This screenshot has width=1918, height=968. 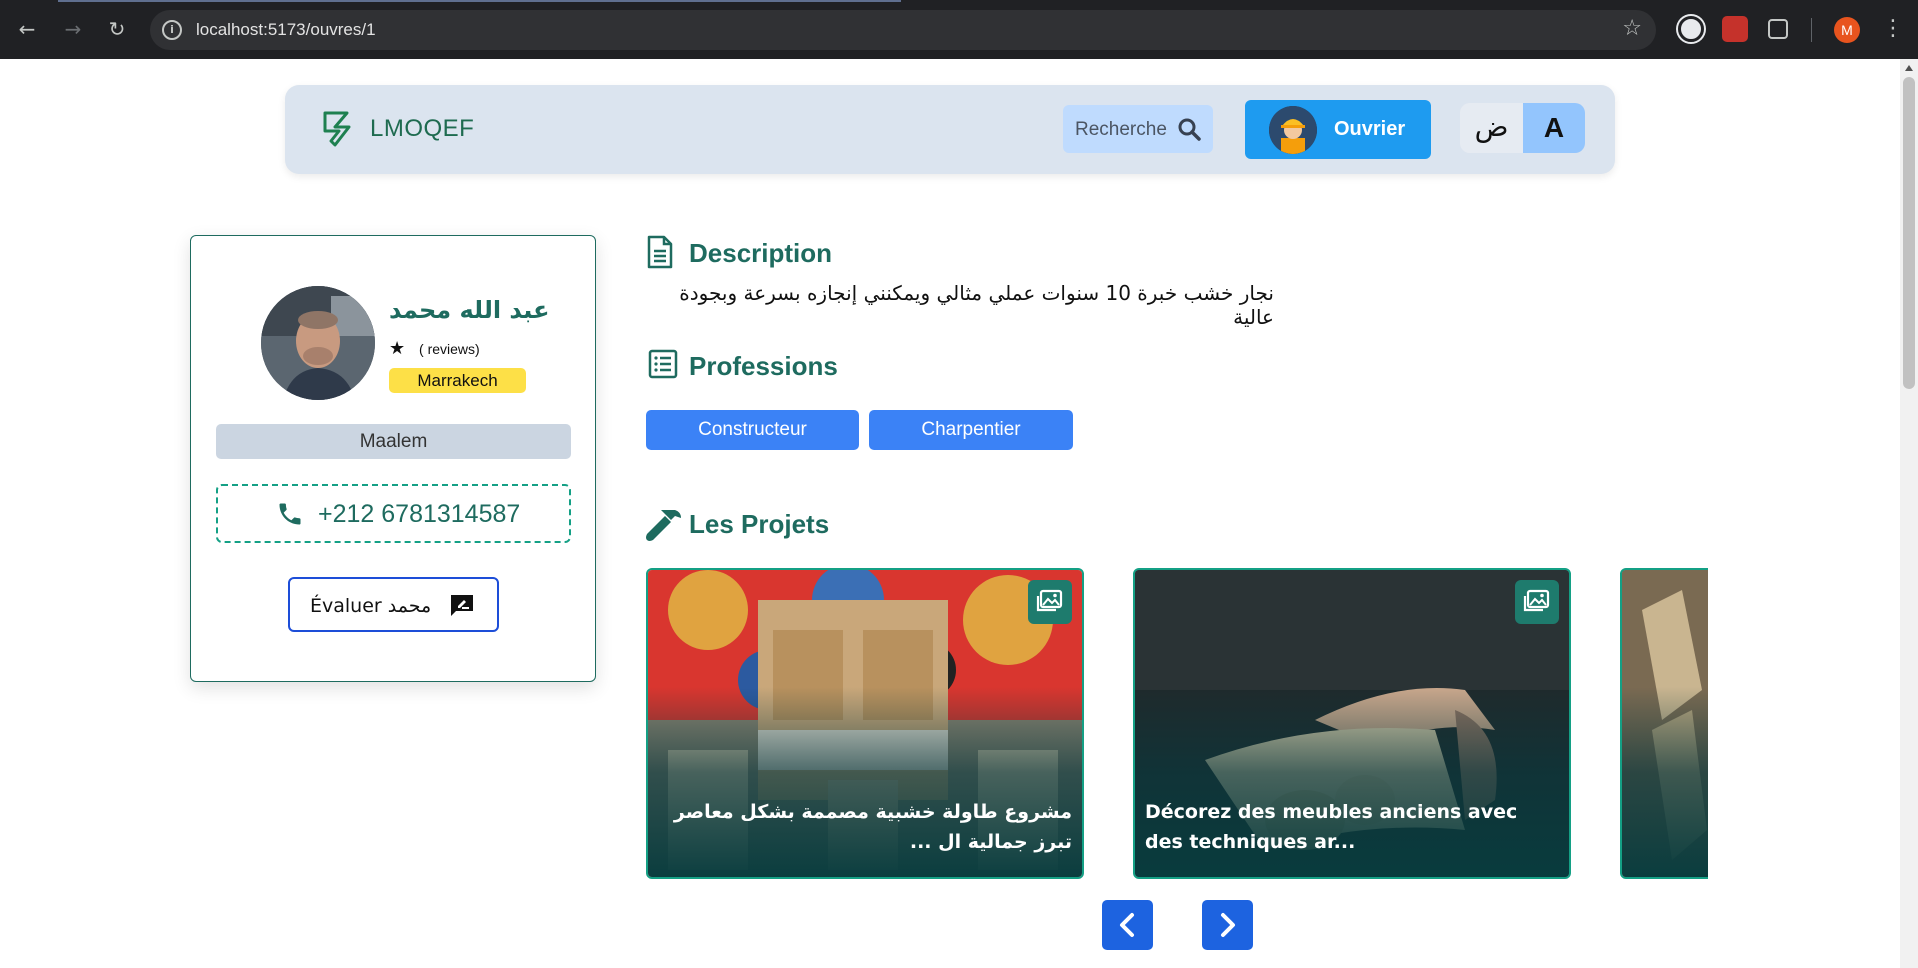 I want to click on tab-indicator, so click(x=479, y=1).